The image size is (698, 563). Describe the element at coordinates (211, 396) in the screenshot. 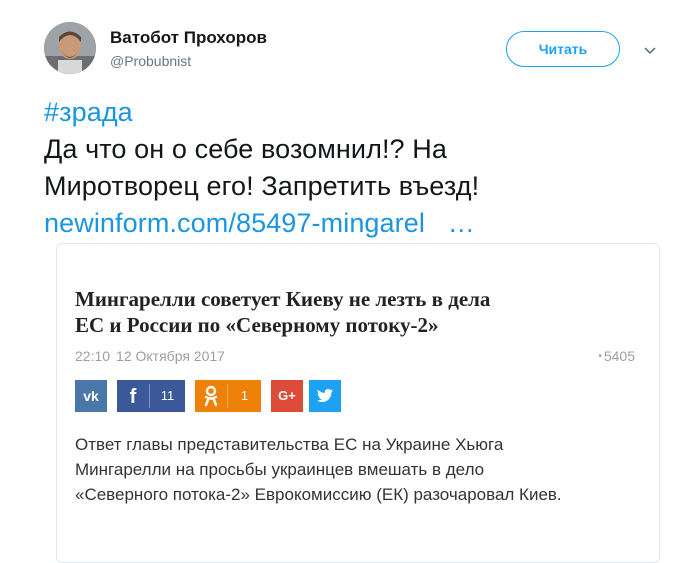

I see `odnoklassniki-icon` at that location.